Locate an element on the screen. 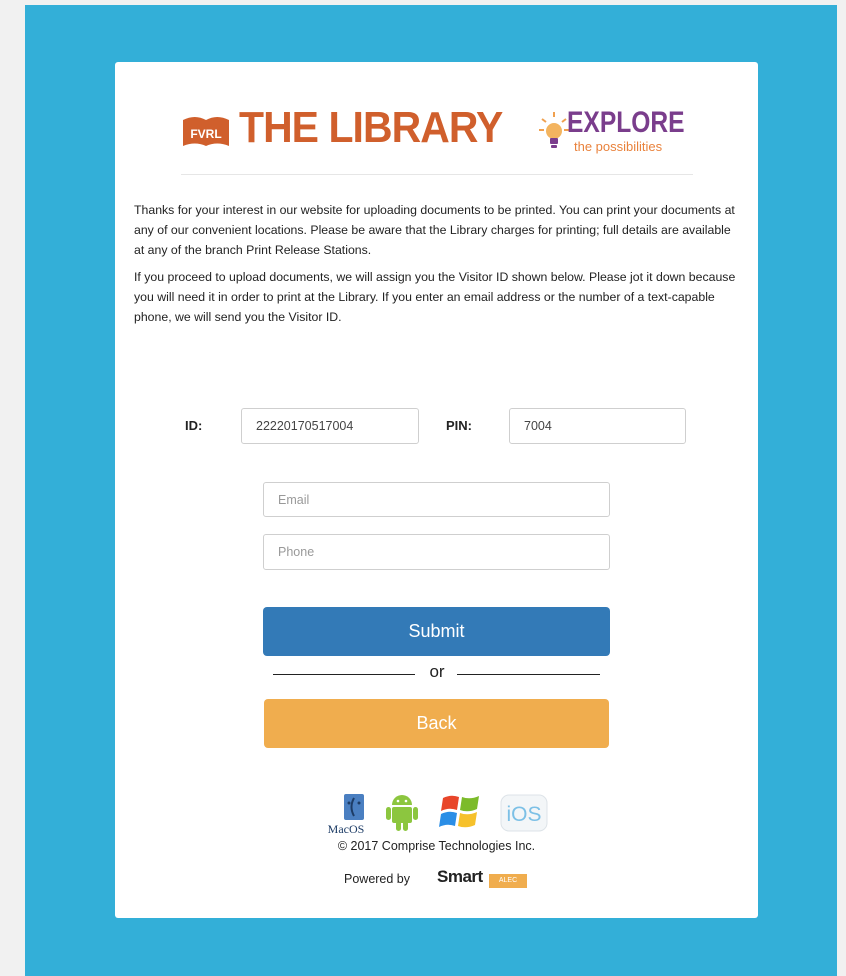  or-divider-right is located at coordinates (528, 674).